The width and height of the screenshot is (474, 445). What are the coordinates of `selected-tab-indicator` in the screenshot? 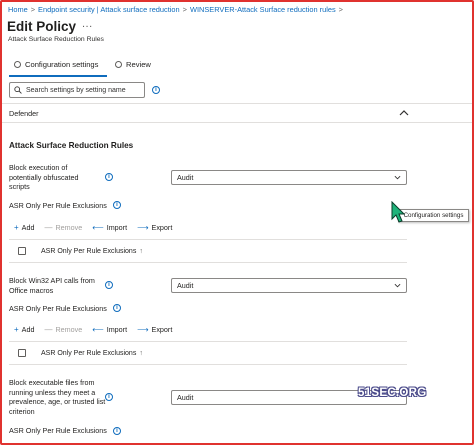 It's located at (58, 76).